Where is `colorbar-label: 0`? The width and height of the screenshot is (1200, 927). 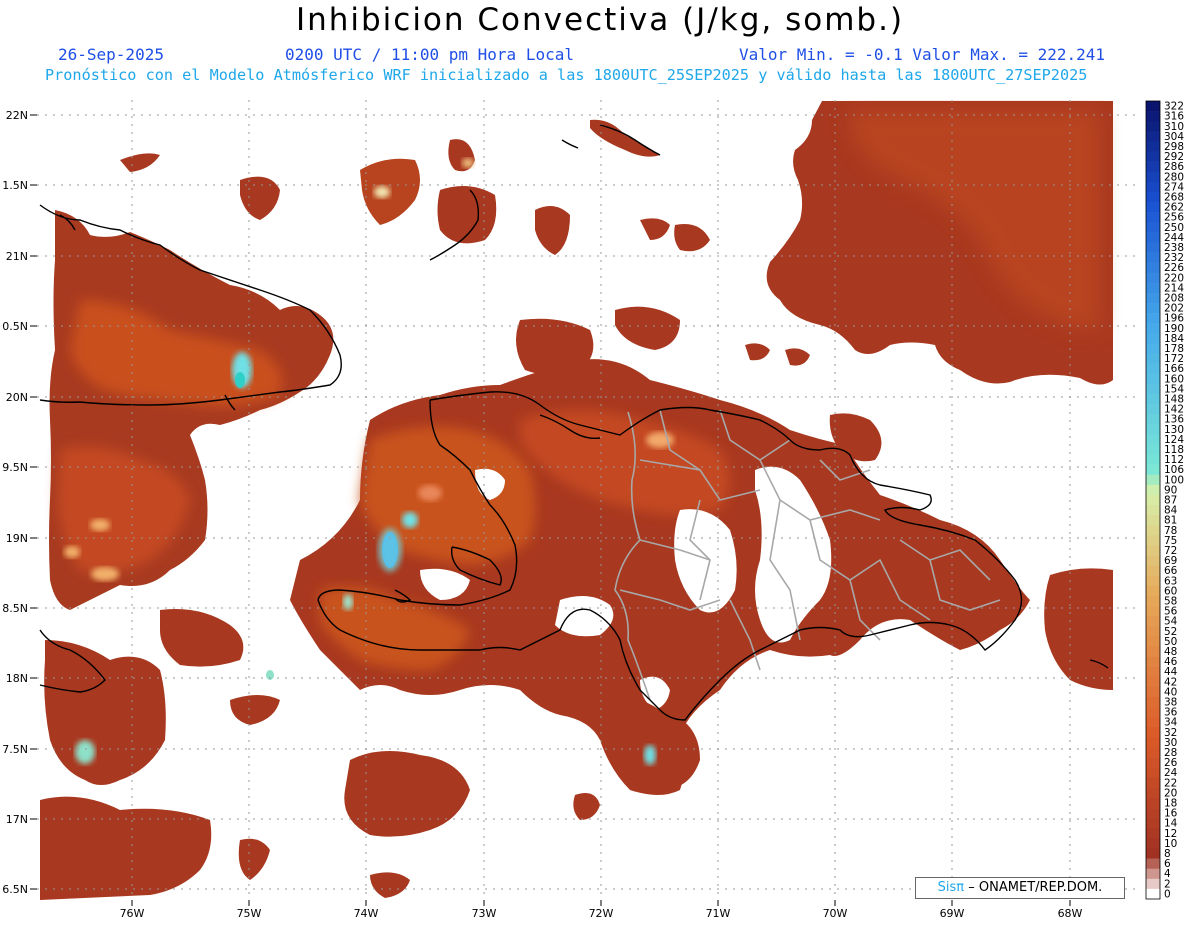
colorbar-label: 0 is located at coordinates (1167, 894).